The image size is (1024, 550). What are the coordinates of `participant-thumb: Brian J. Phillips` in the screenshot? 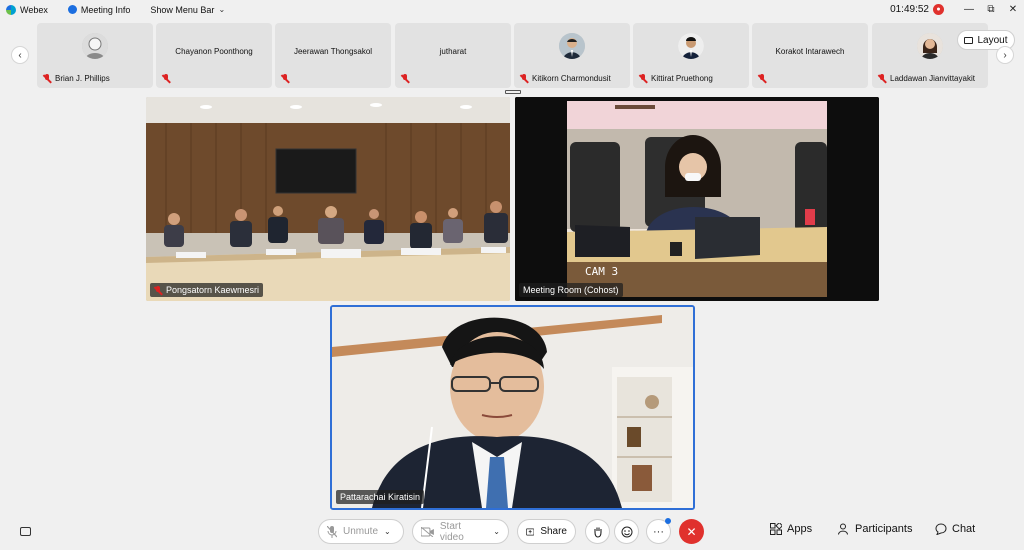 It's located at (95, 55).